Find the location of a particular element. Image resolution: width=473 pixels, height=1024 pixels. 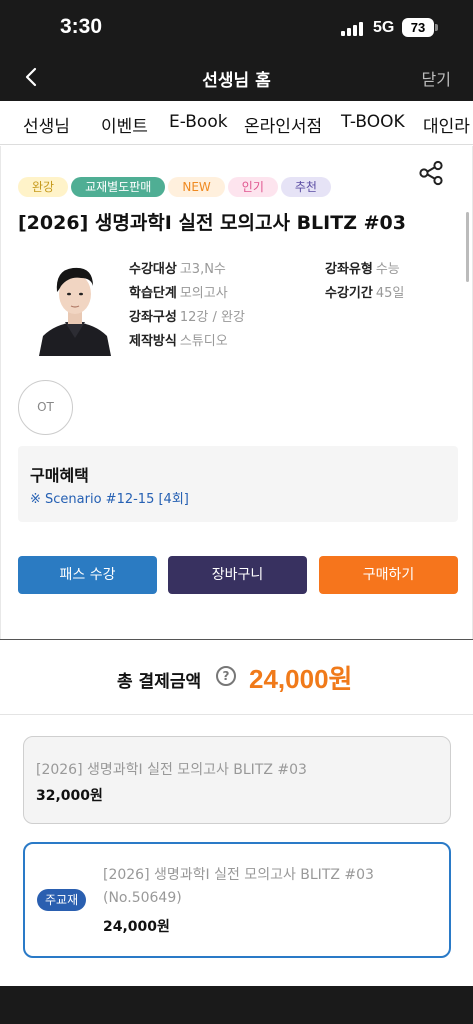

tab-ebook: E-Book is located at coordinates (198, 122).